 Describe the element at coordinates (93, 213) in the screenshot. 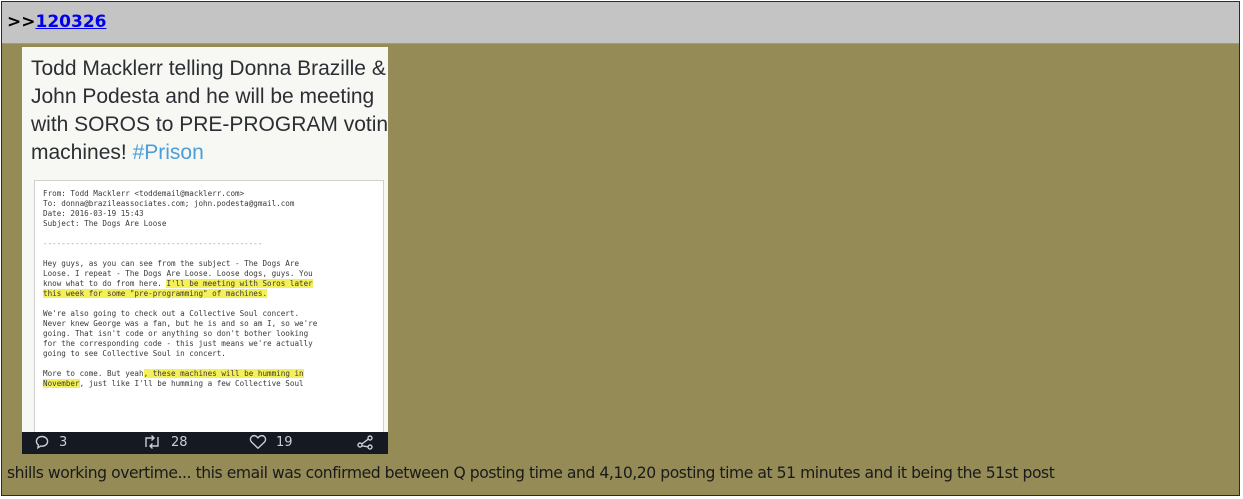

I see `email-date: Date: 2016-03-19 15:43` at that location.